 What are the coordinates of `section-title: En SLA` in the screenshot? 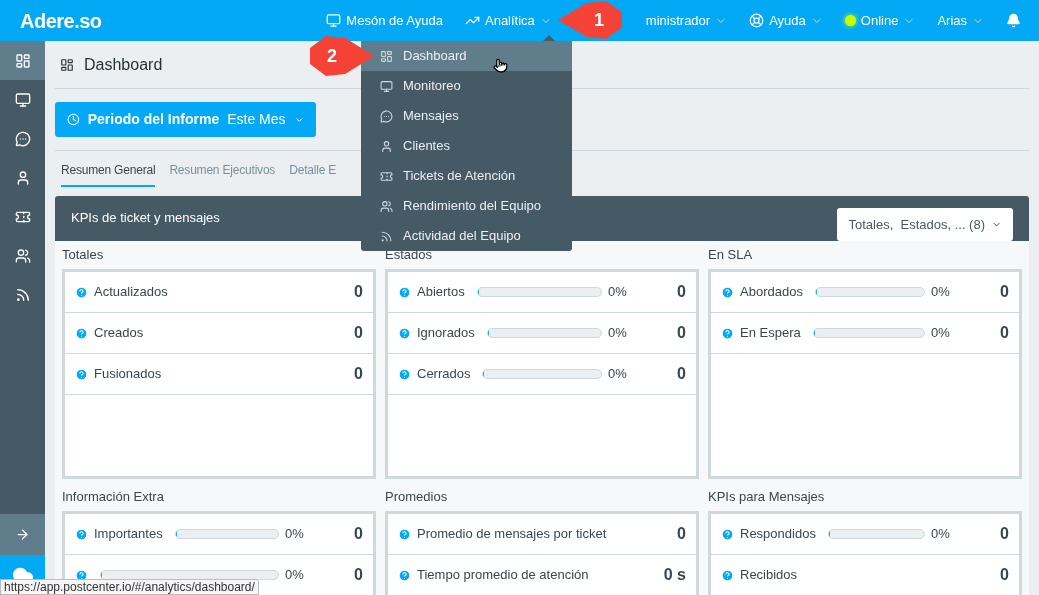 It's located at (731, 255).